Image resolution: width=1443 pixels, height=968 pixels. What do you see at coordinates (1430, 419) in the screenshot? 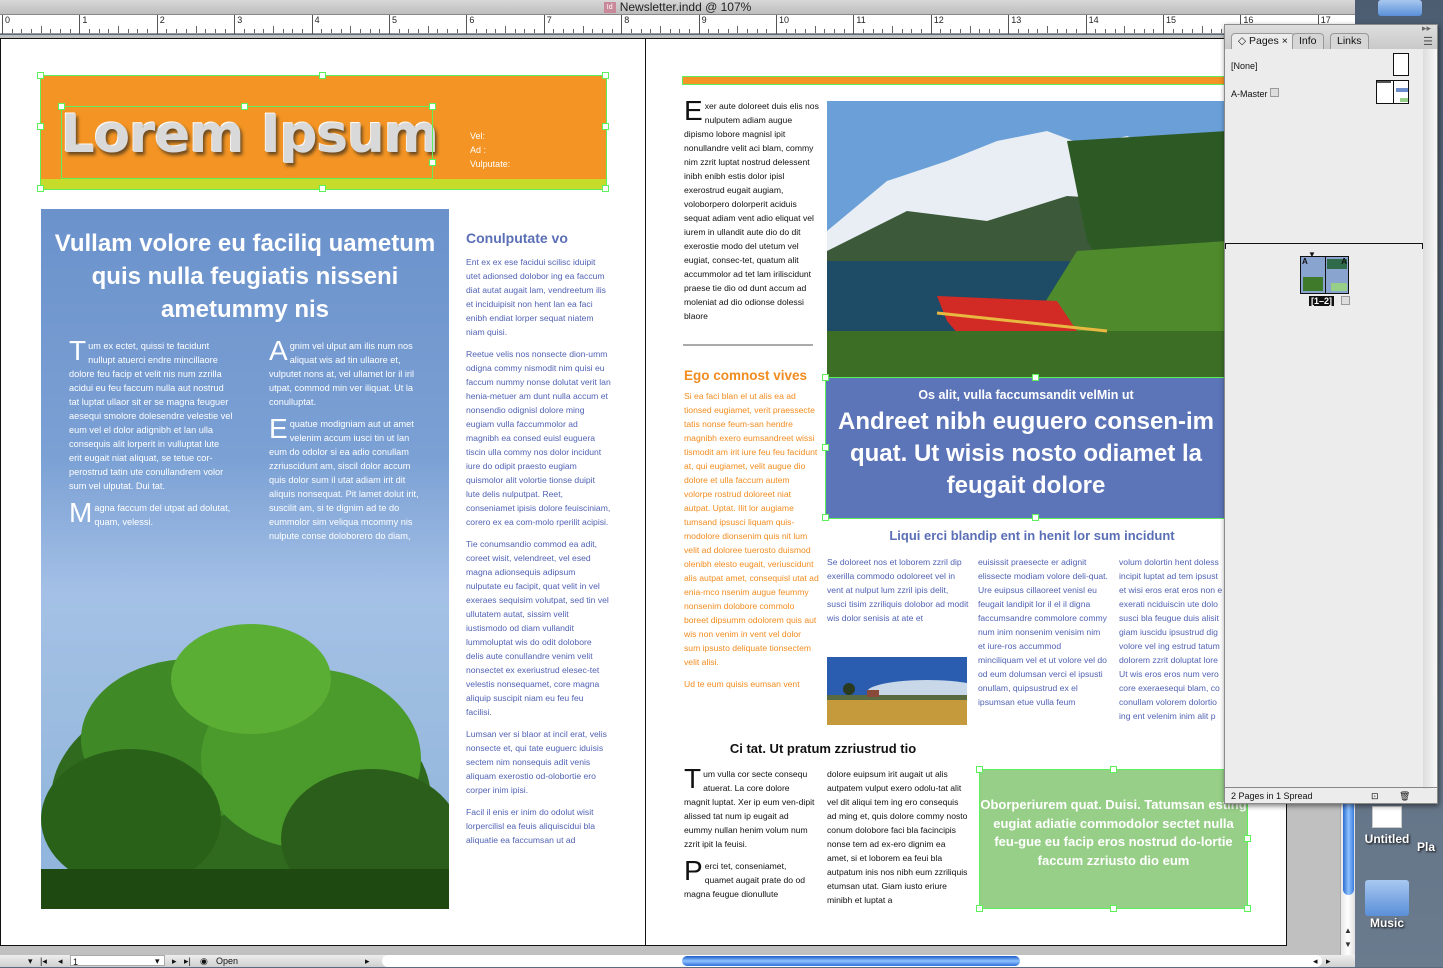
I see `panel-scrollbar` at bounding box center [1430, 419].